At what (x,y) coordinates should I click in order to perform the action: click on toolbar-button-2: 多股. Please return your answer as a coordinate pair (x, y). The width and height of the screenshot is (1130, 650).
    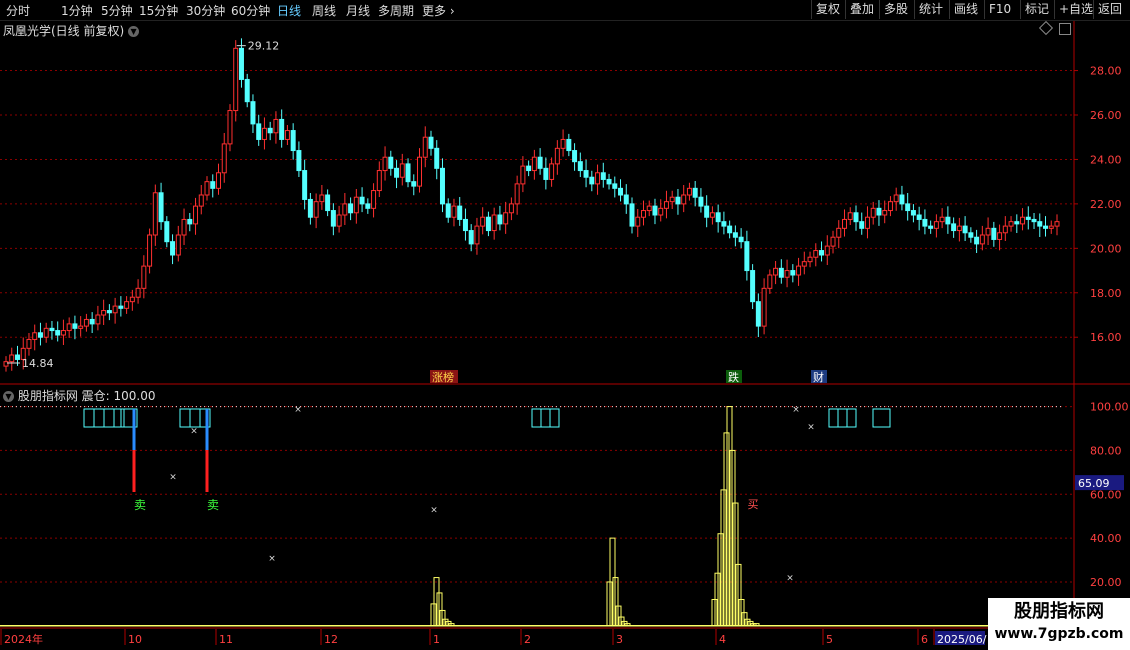
    Looking at the image, I should click on (895, 9).